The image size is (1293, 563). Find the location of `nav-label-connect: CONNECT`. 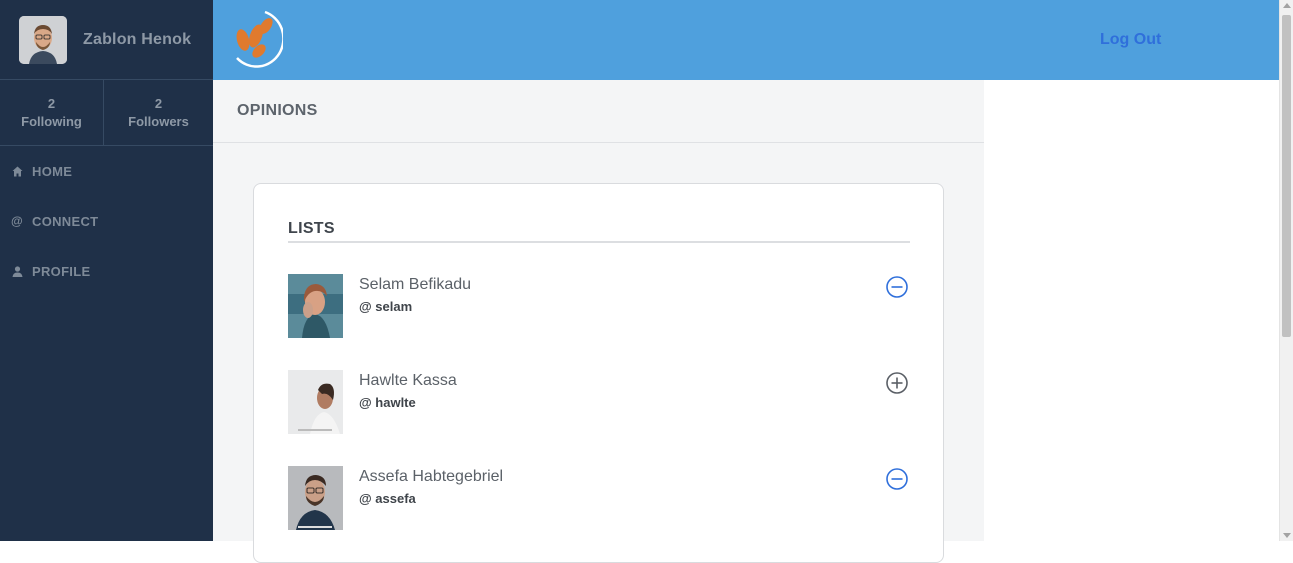

nav-label-connect: CONNECT is located at coordinates (65, 221).